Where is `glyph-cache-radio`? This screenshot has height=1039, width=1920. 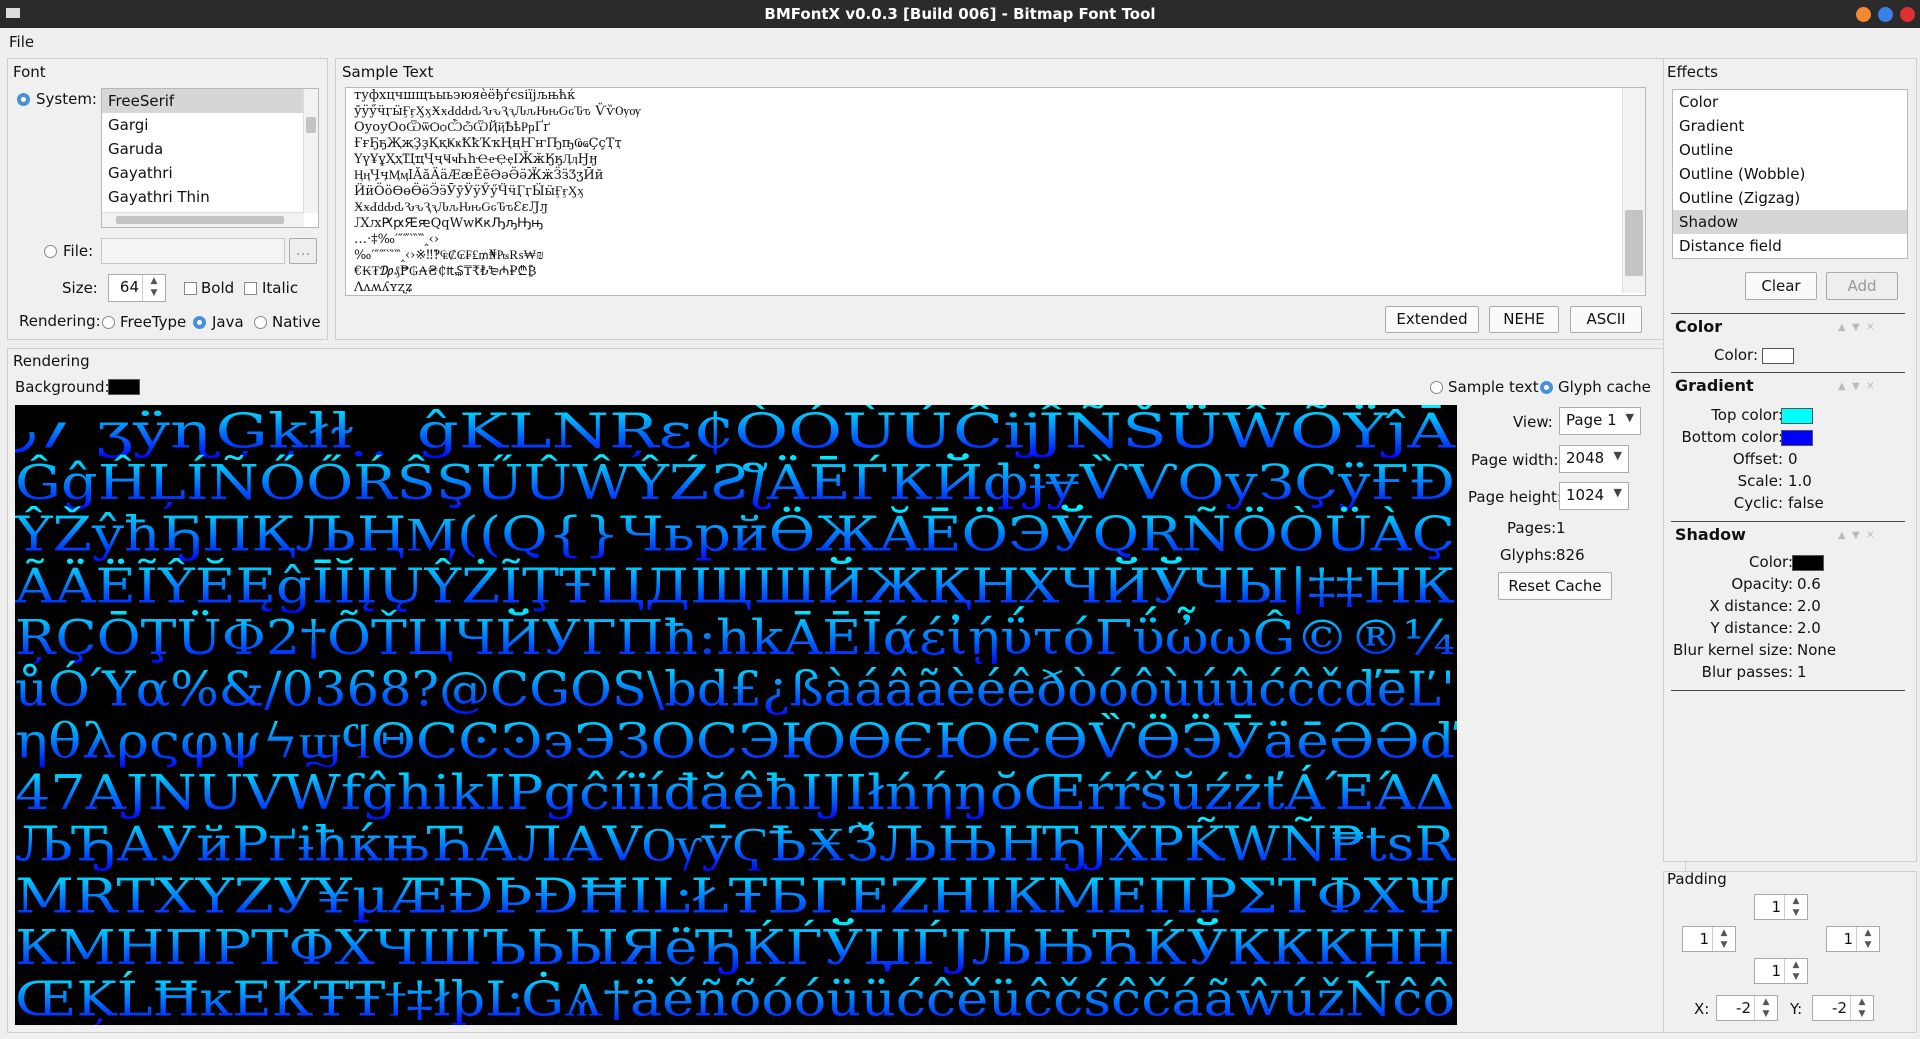
glyph-cache-radio is located at coordinates (1546, 387).